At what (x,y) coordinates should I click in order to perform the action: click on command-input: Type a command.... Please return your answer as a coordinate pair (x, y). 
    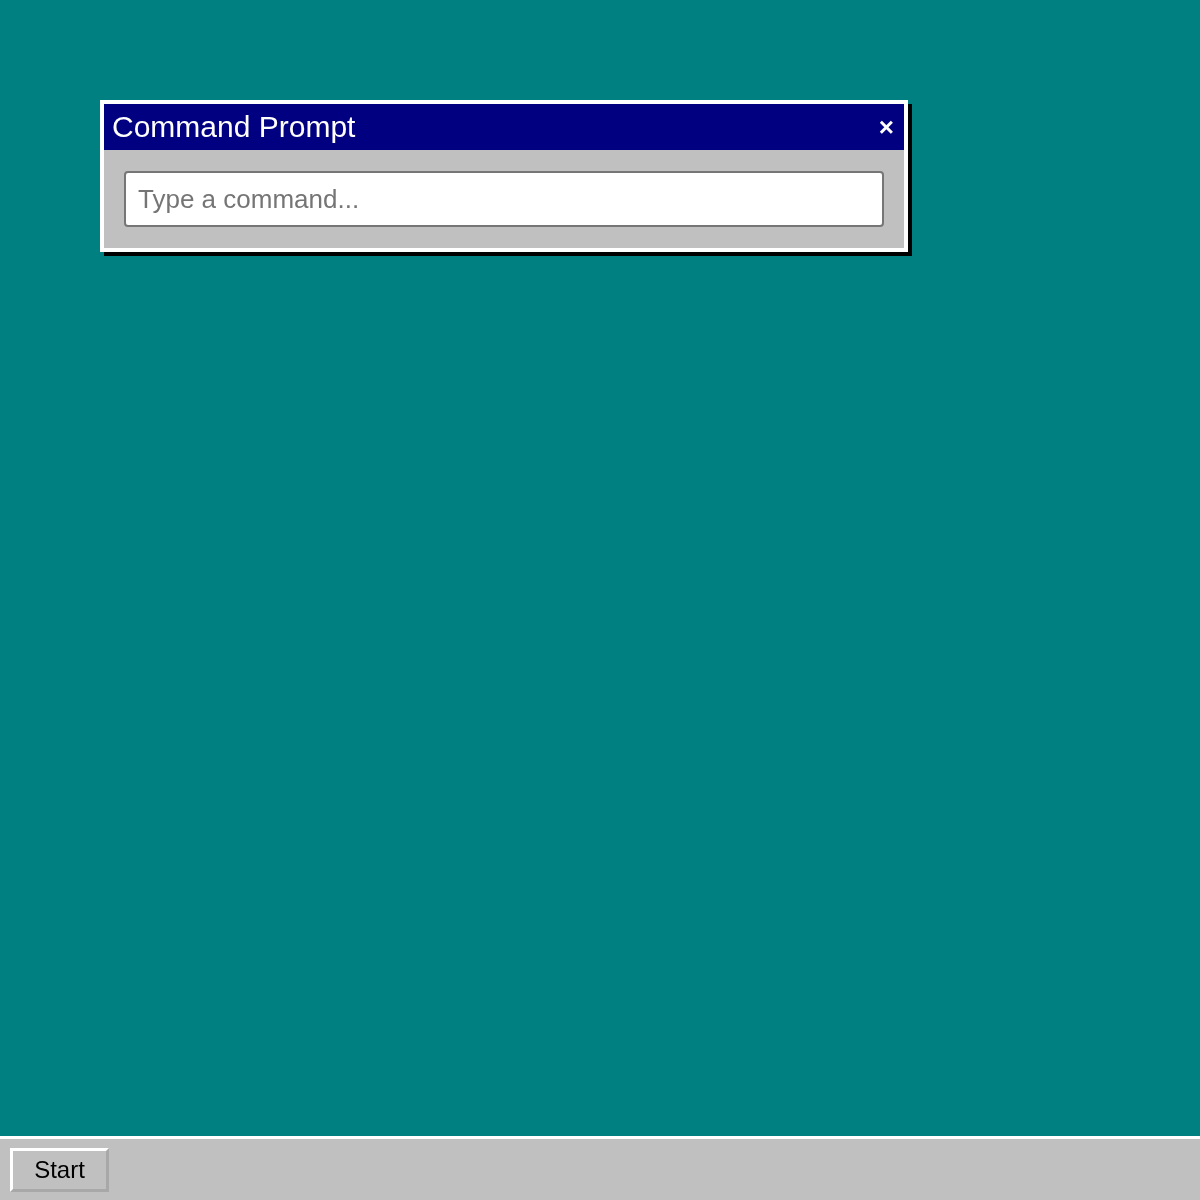
    Looking at the image, I should click on (504, 199).